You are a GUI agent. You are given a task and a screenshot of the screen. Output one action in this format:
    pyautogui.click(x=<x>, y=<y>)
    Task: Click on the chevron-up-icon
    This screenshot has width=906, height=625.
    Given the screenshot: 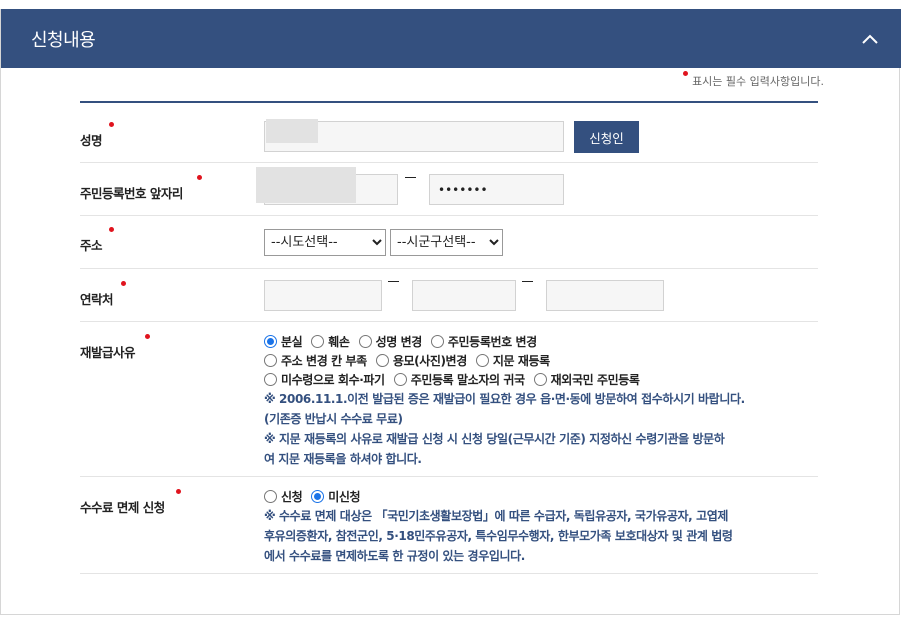 What is the action you would take?
    pyautogui.click(x=870, y=39)
    